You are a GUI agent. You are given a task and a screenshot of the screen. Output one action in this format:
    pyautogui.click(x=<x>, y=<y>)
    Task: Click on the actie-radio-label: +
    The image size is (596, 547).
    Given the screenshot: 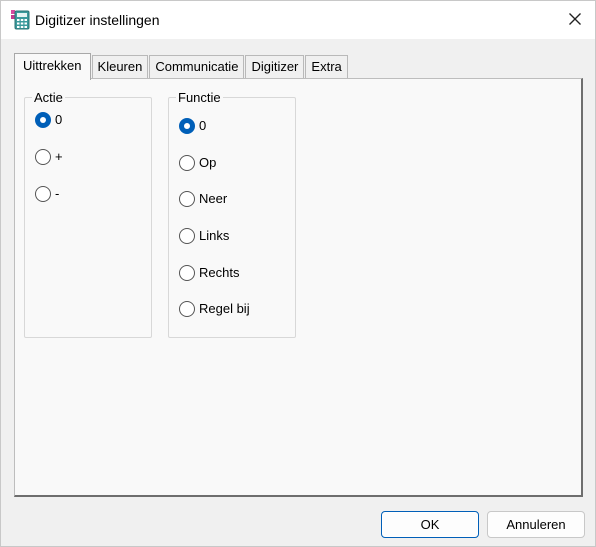 What is the action you would take?
    pyautogui.click(x=59, y=156)
    